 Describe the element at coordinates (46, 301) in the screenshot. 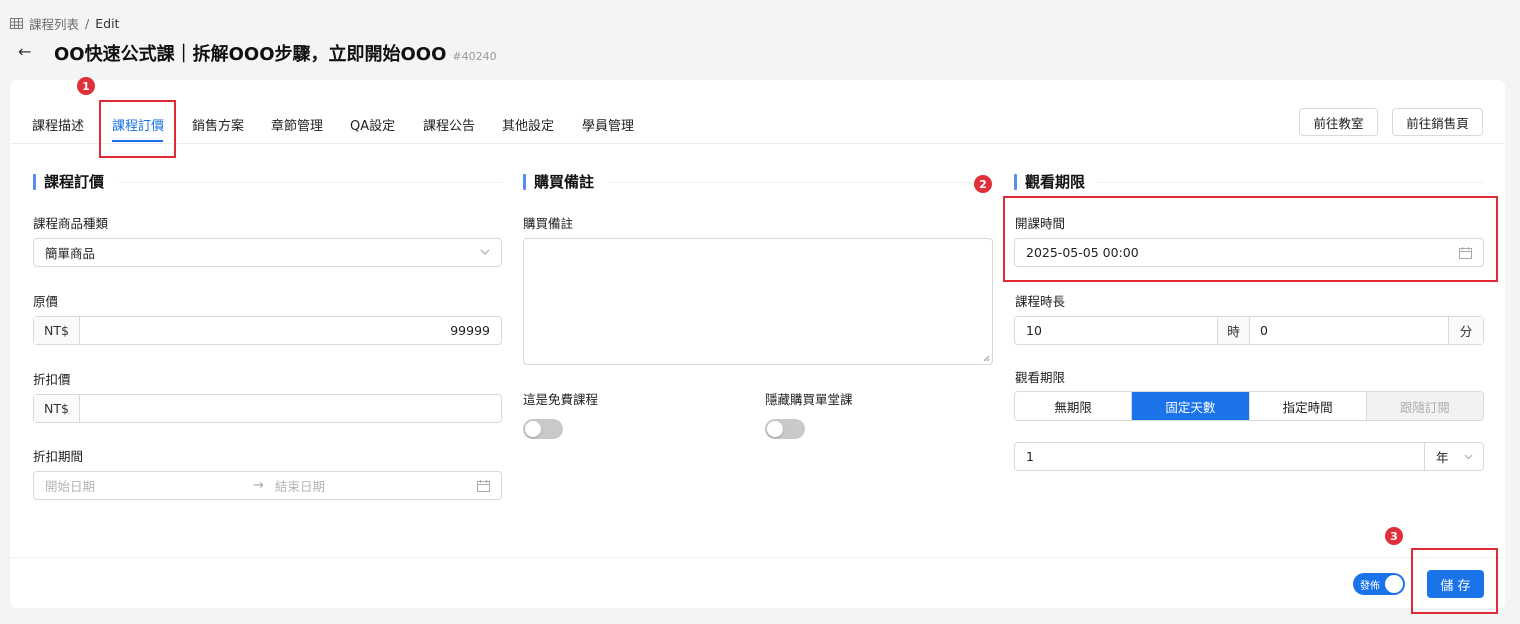

I see `original-price-label: 原價` at that location.